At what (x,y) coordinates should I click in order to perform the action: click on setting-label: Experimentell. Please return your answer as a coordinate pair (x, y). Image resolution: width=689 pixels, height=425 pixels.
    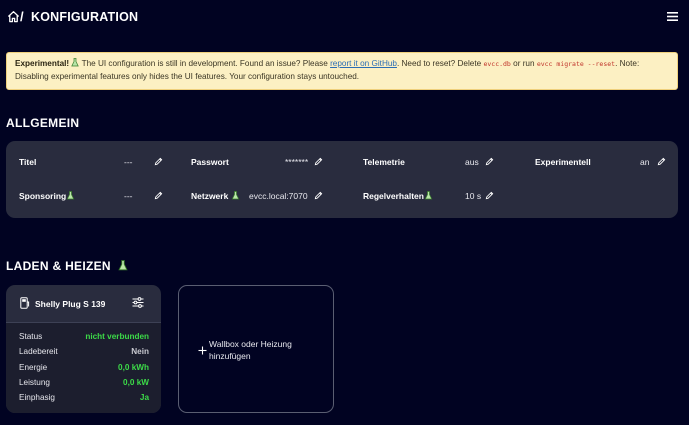
    Looking at the image, I should click on (563, 162).